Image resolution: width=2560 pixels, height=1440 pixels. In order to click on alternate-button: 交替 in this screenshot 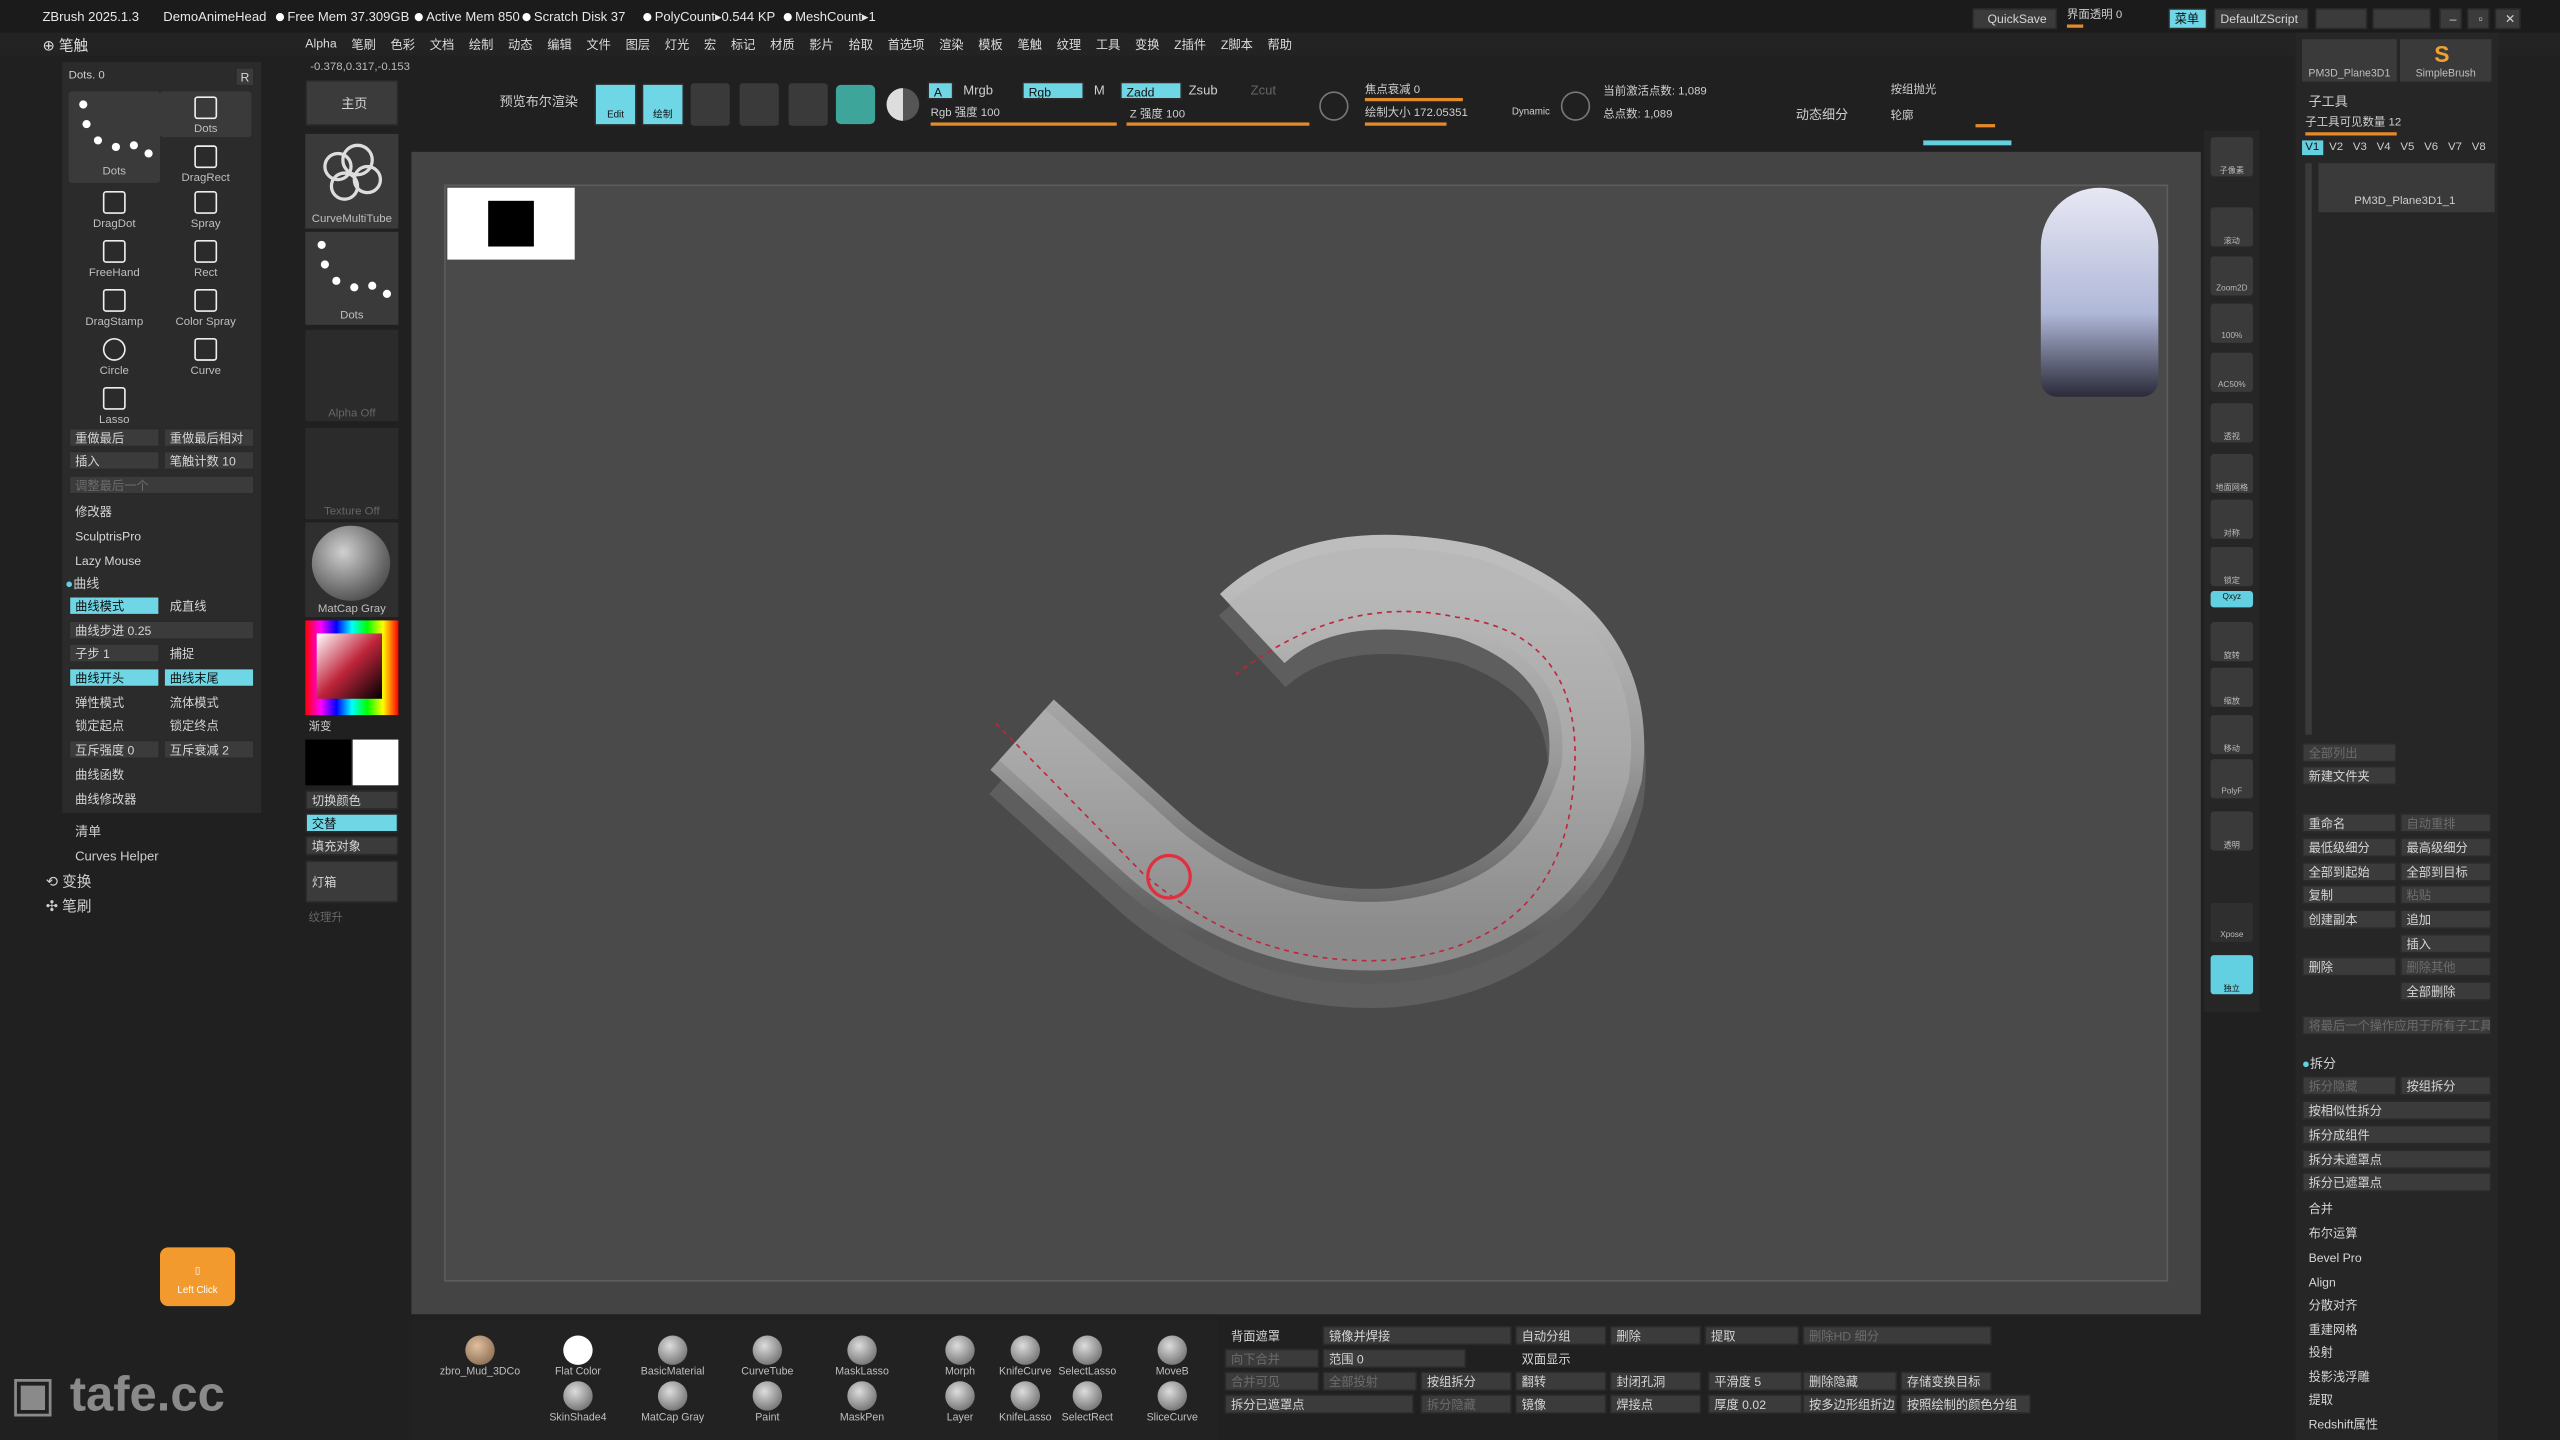, I will do `click(352, 823)`.